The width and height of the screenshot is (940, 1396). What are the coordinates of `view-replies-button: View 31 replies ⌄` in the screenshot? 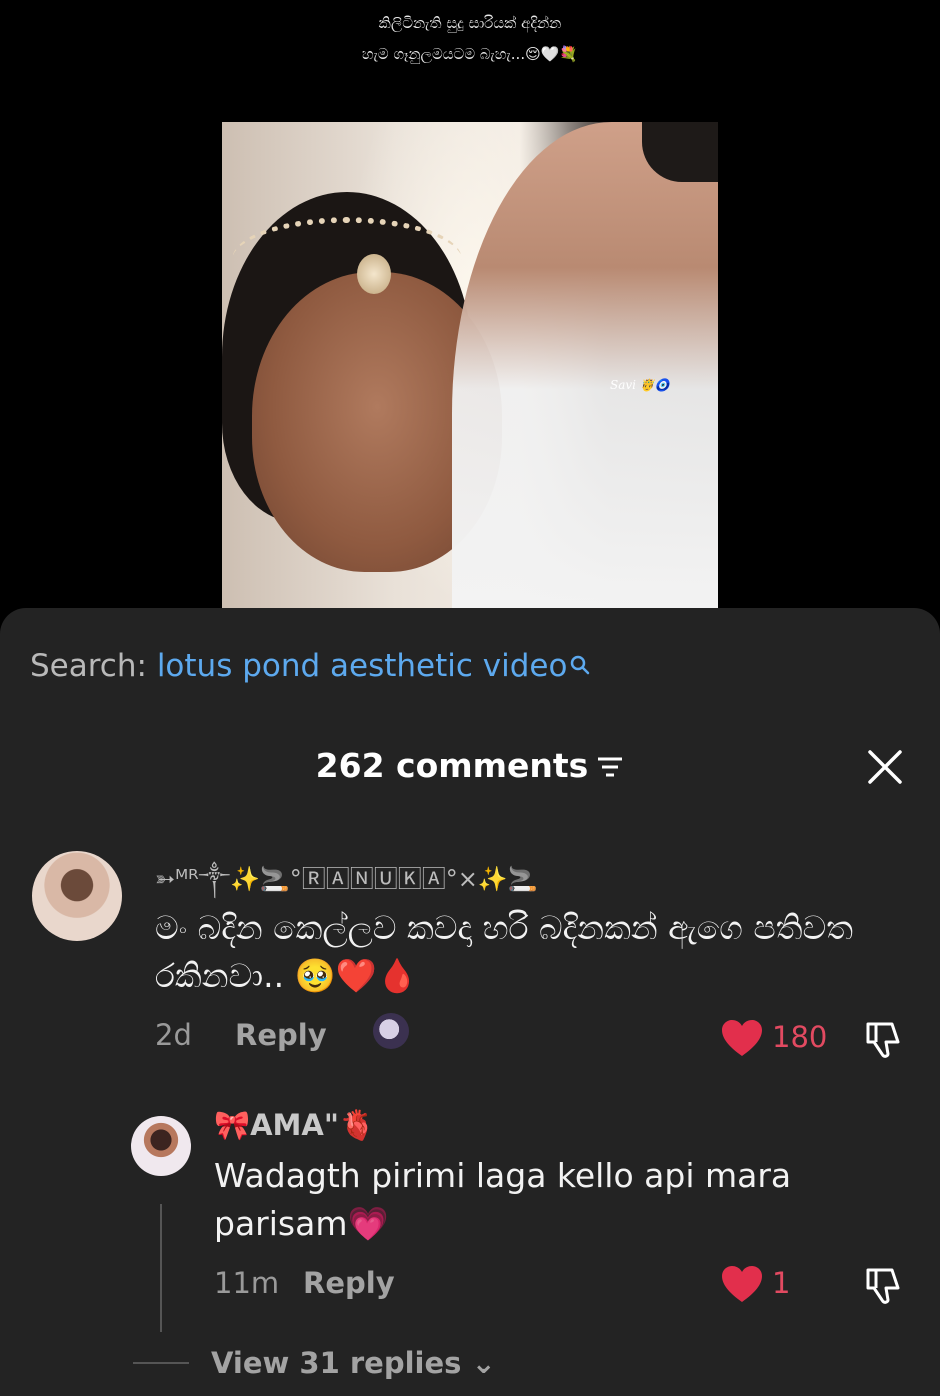 It's located at (353, 1363).